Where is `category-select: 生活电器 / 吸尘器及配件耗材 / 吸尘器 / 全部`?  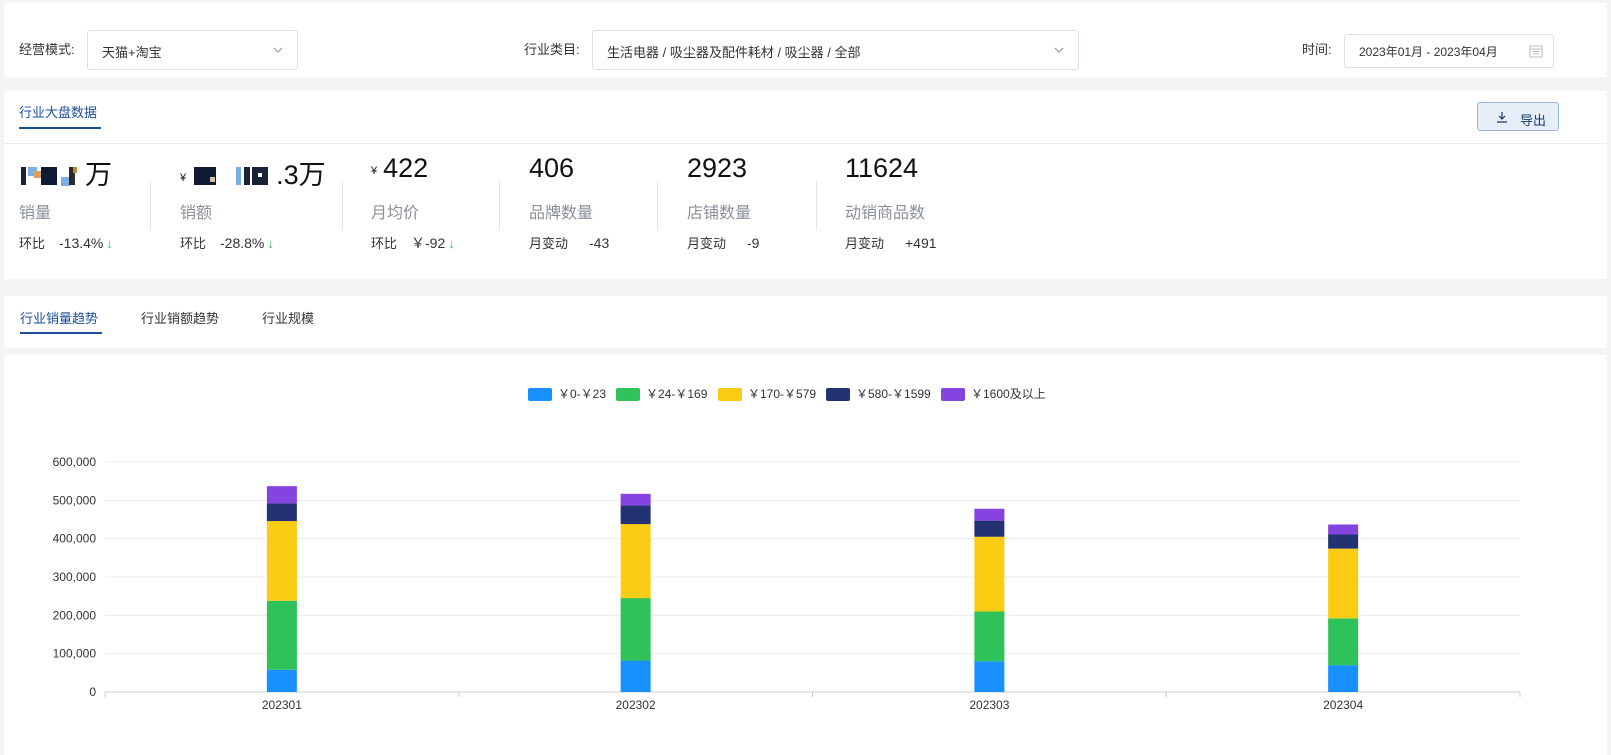 category-select: 生活电器 / 吸尘器及配件耗材 / 吸尘器 / 全部 is located at coordinates (835, 50).